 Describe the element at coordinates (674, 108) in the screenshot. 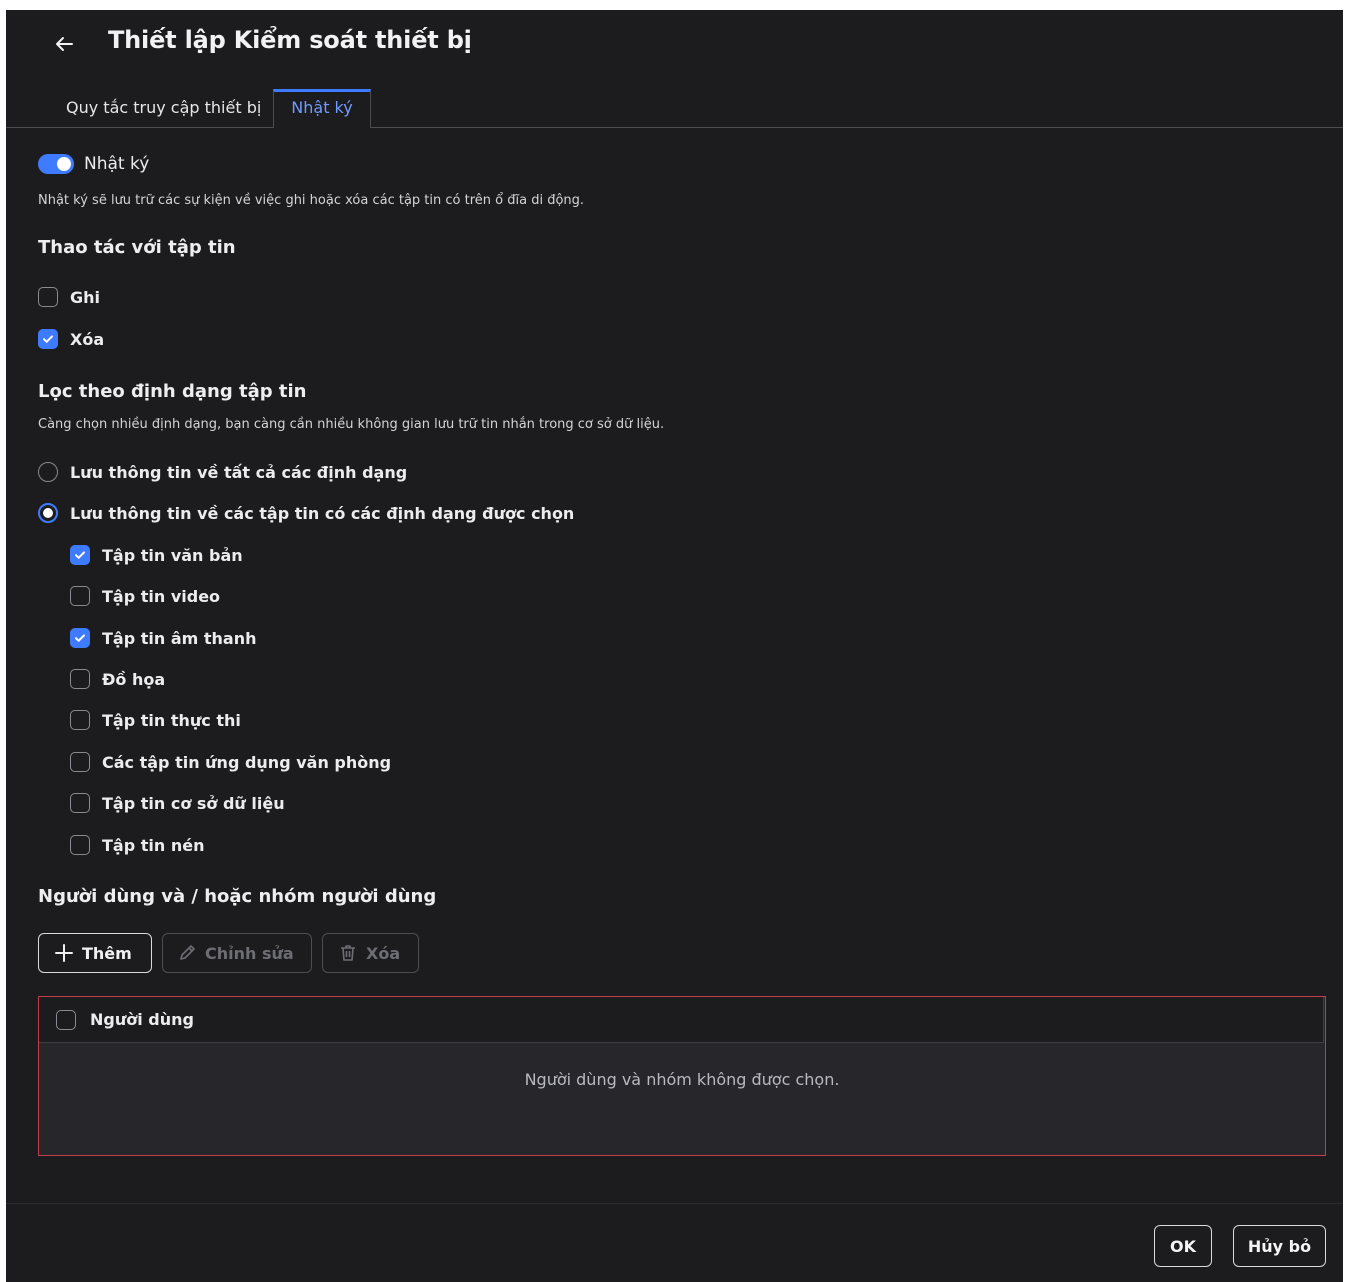

I see `tab-bar: Quy tắc truy cập thiết bị Nhật ký` at that location.